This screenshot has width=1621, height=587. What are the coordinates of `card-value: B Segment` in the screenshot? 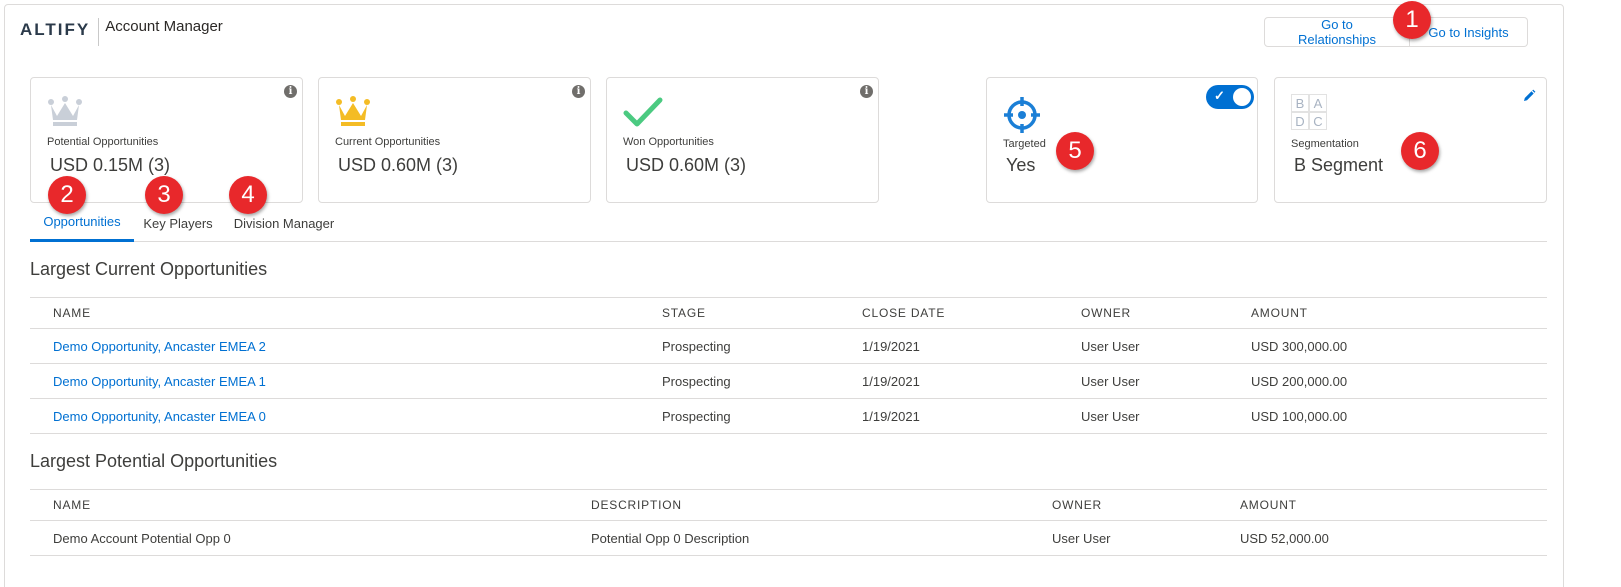 It's located at (1339, 165).